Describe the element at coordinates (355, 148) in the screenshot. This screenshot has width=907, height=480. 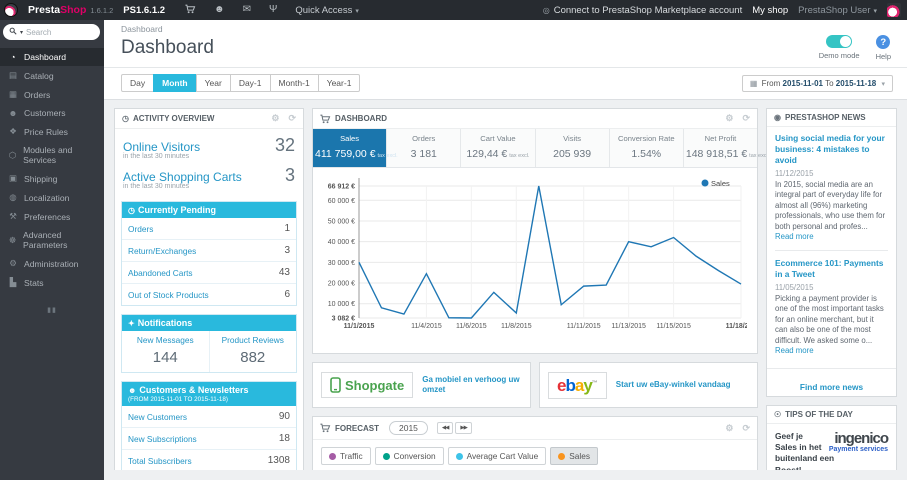
I see `kpi-tab-sales: Sales 411 759,00 € tax excl.` at that location.